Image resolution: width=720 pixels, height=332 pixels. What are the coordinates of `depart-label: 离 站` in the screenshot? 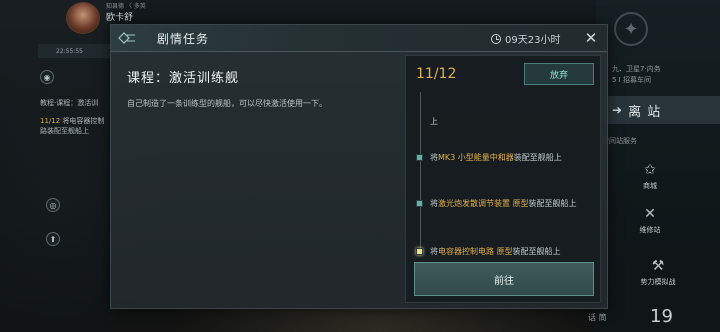 It's located at (645, 112).